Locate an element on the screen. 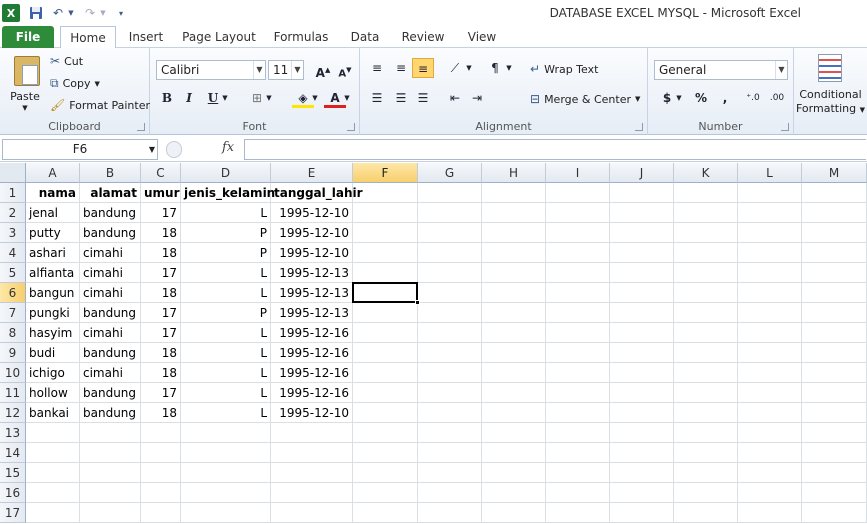 The height and width of the screenshot is (524, 867). cell-h2 is located at coordinates (514, 213).